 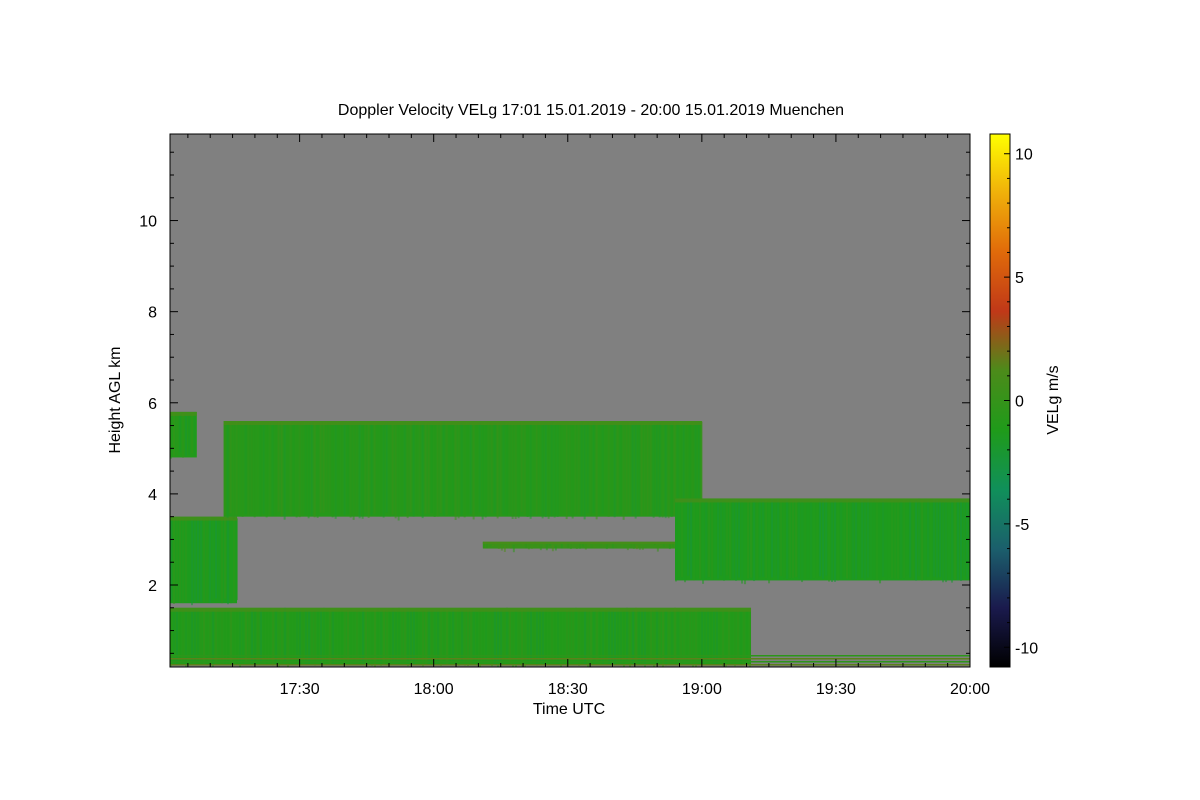 What do you see at coordinates (434, 689) in the screenshot?
I see `x-tick-label: 18:00` at bounding box center [434, 689].